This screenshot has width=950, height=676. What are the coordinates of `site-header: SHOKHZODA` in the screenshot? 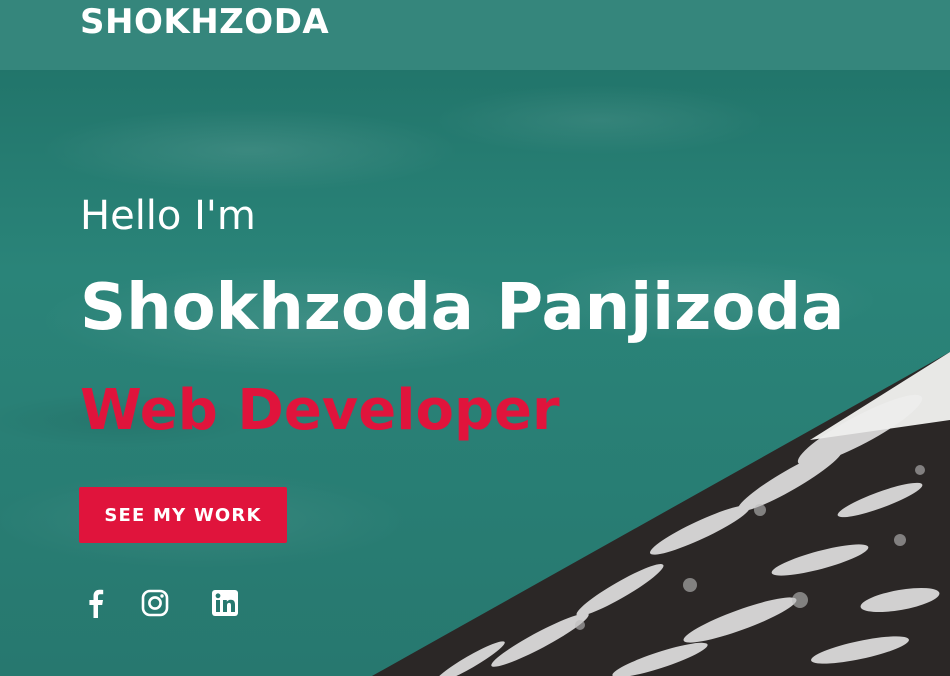 It's located at (475, 35).